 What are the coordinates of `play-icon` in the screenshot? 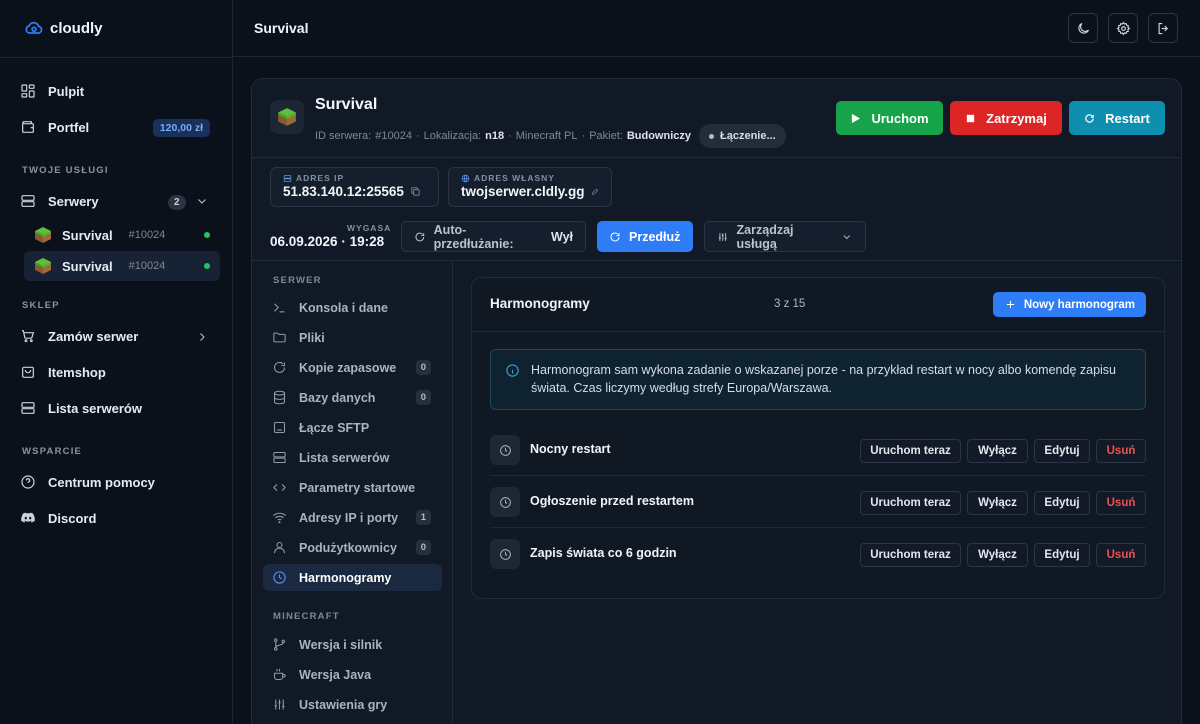 It's located at (856, 118).